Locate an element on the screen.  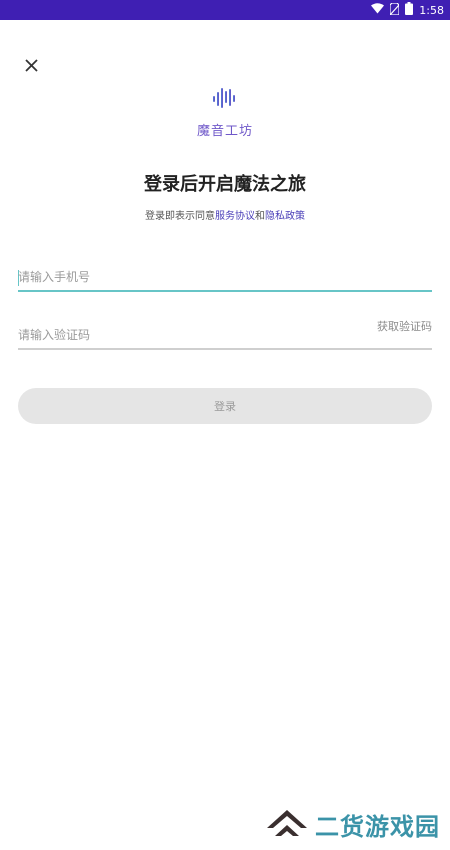
agreement-text: 登录即表示同意服务协议和隐私政策 is located at coordinates (225, 214).